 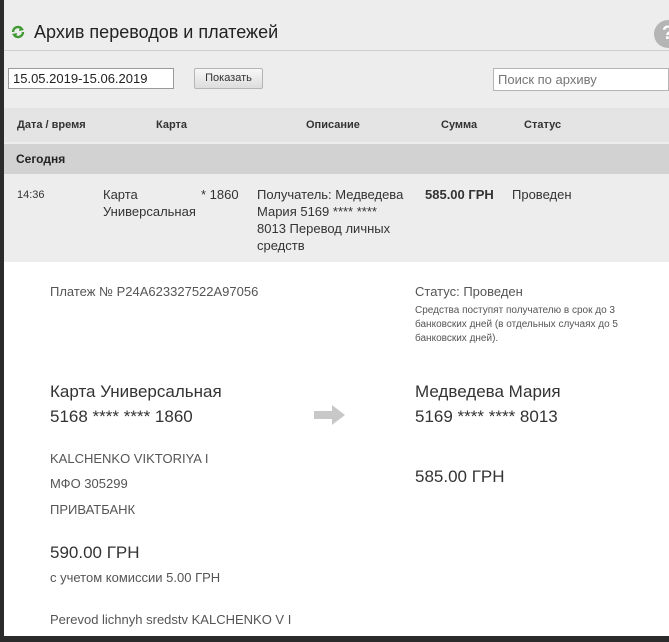 What do you see at coordinates (91, 78) in the screenshot?
I see `date-range-input` at bounding box center [91, 78].